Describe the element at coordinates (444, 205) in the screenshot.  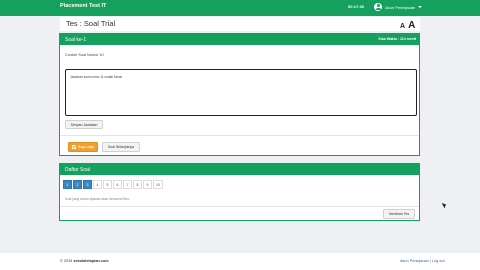
I see `mouse-cursor-icon` at that location.